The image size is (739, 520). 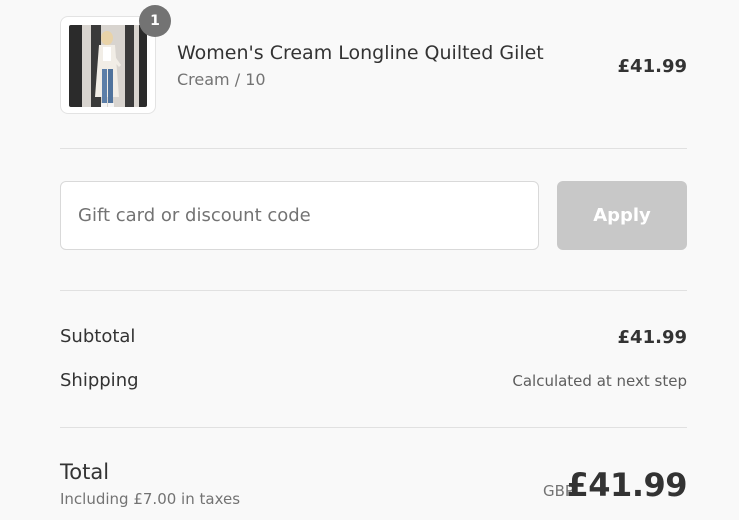 I want to click on product-variant: Cream / 10, so click(x=221, y=79).